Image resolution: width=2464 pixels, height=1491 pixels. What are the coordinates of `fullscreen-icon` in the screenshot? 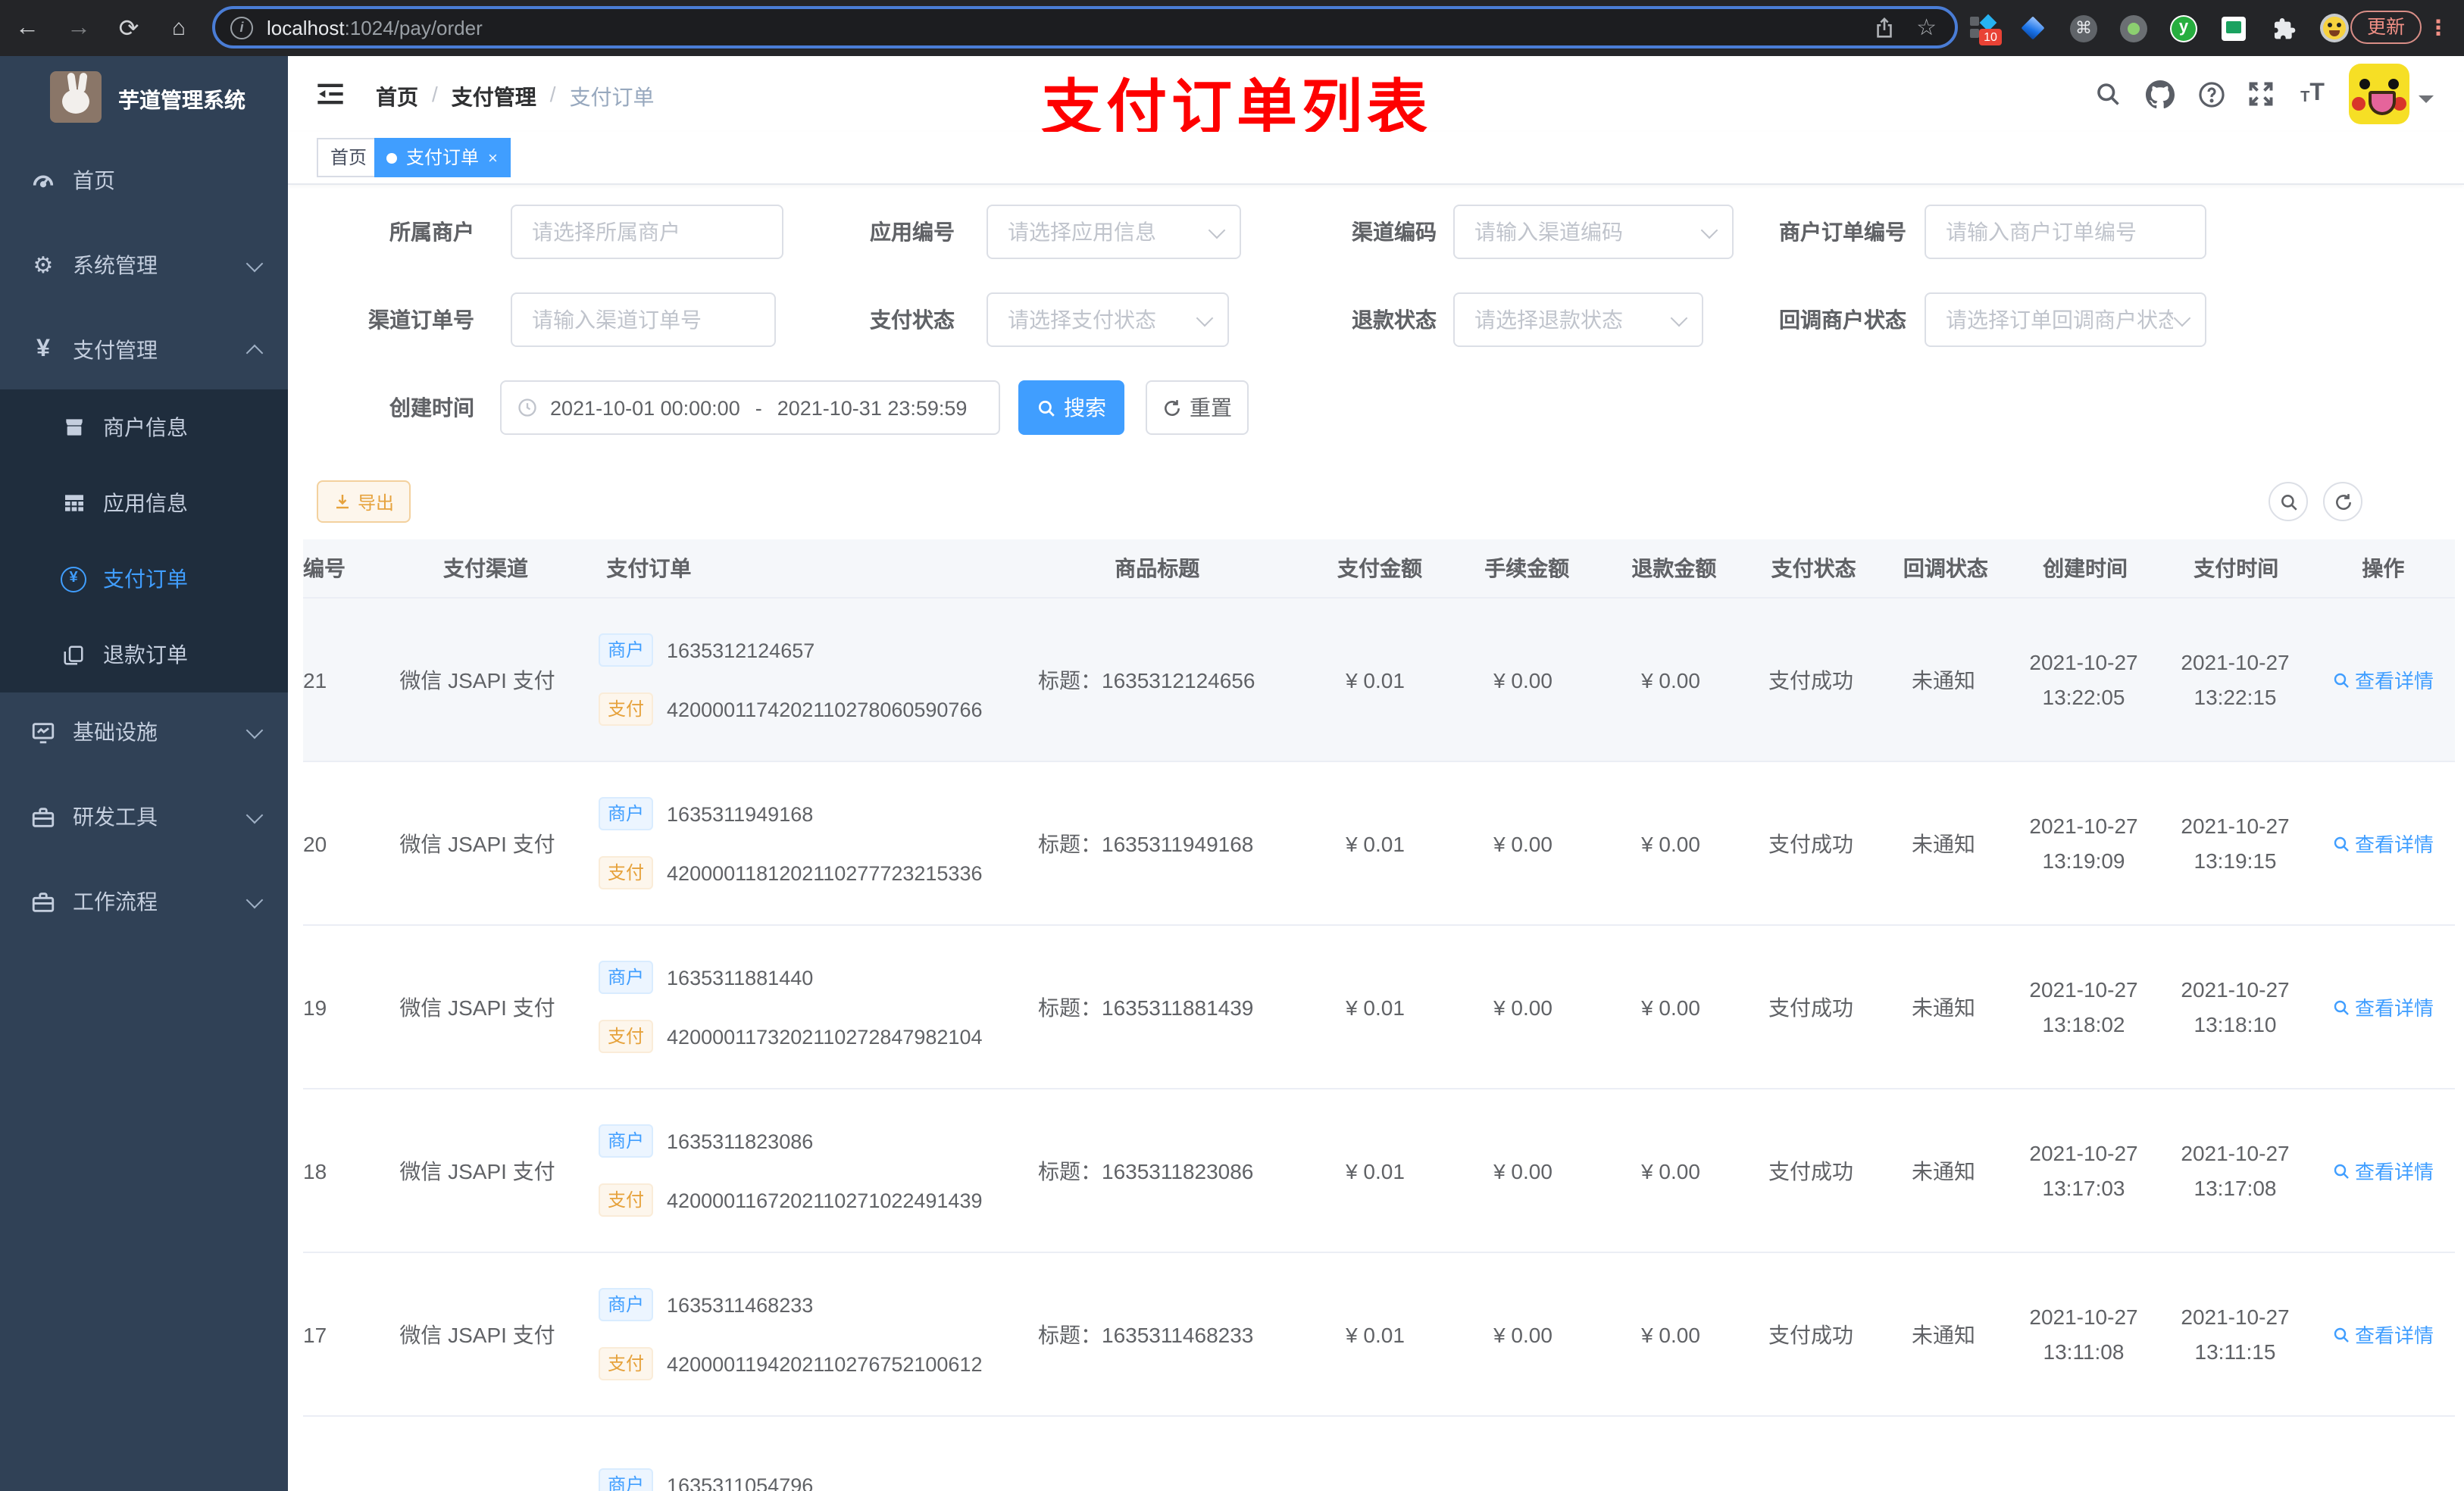 It's located at (2261, 94).